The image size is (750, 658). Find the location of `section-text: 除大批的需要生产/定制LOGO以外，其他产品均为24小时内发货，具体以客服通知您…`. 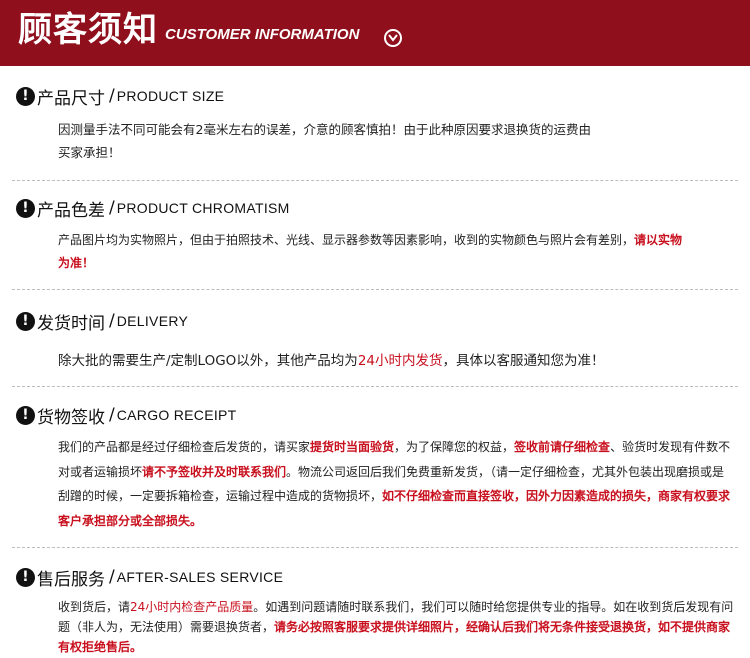

section-text: 除大批的需要生产/定制LOGO以外，其他产品均为24小时内发货，具体以客服通知您… is located at coordinates (398, 361).